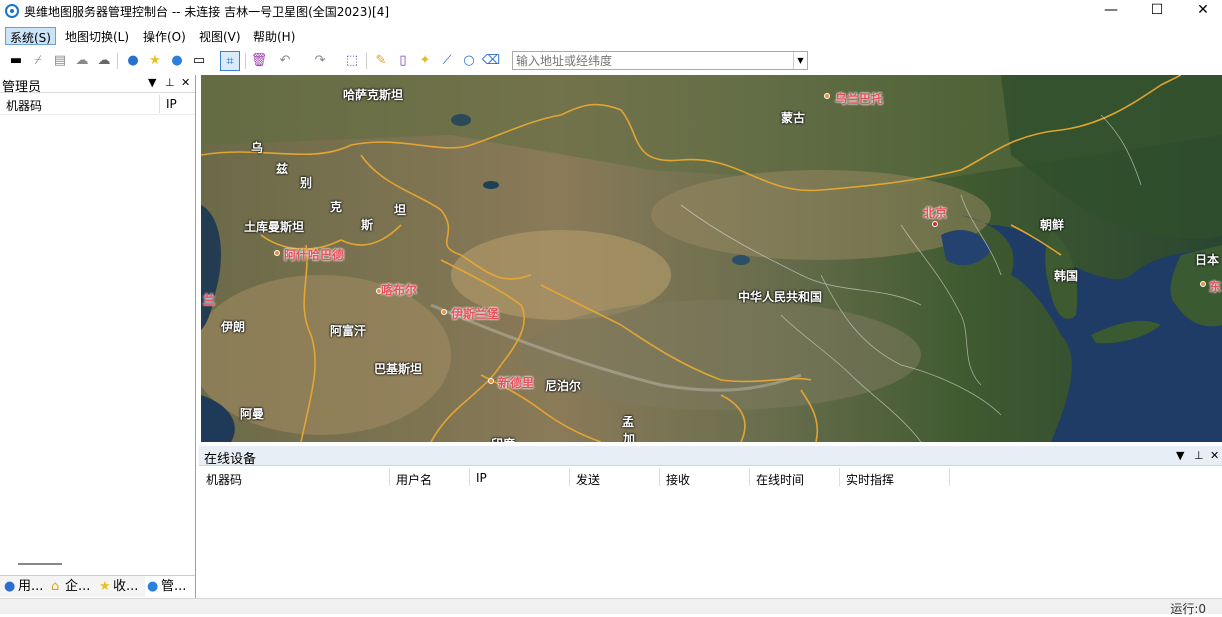 The height and width of the screenshot is (617, 1222). Describe the element at coordinates (274, 36) in the screenshot. I see `menu-help: 帮助(H)` at that location.